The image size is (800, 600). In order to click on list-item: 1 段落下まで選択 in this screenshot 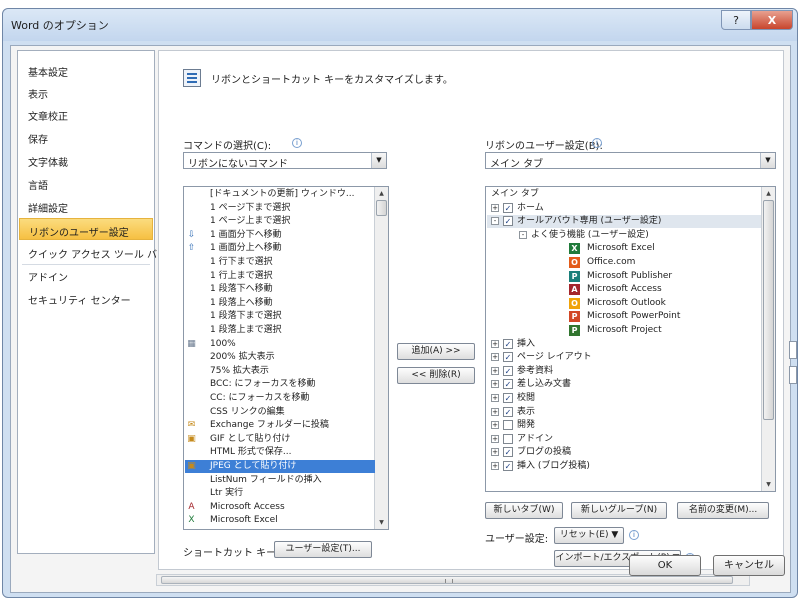, I will do `click(280, 316)`.